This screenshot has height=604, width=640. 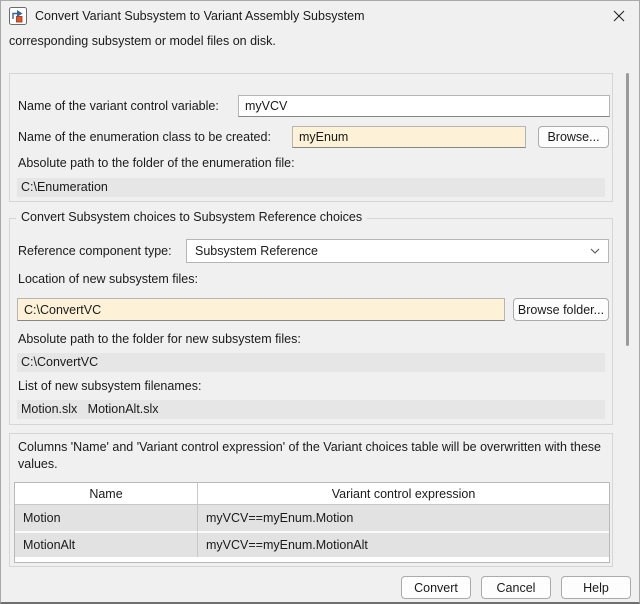 I want to click on help-button: Help, so click(x=596, y=587).